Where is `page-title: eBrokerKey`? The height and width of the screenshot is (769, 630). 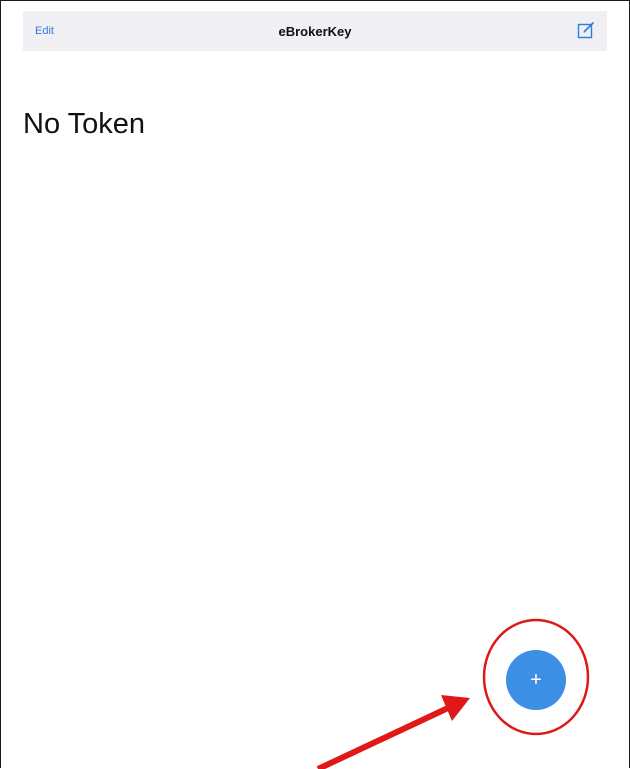 page-title: eBrokerKey is located at coordinates (315, 31).